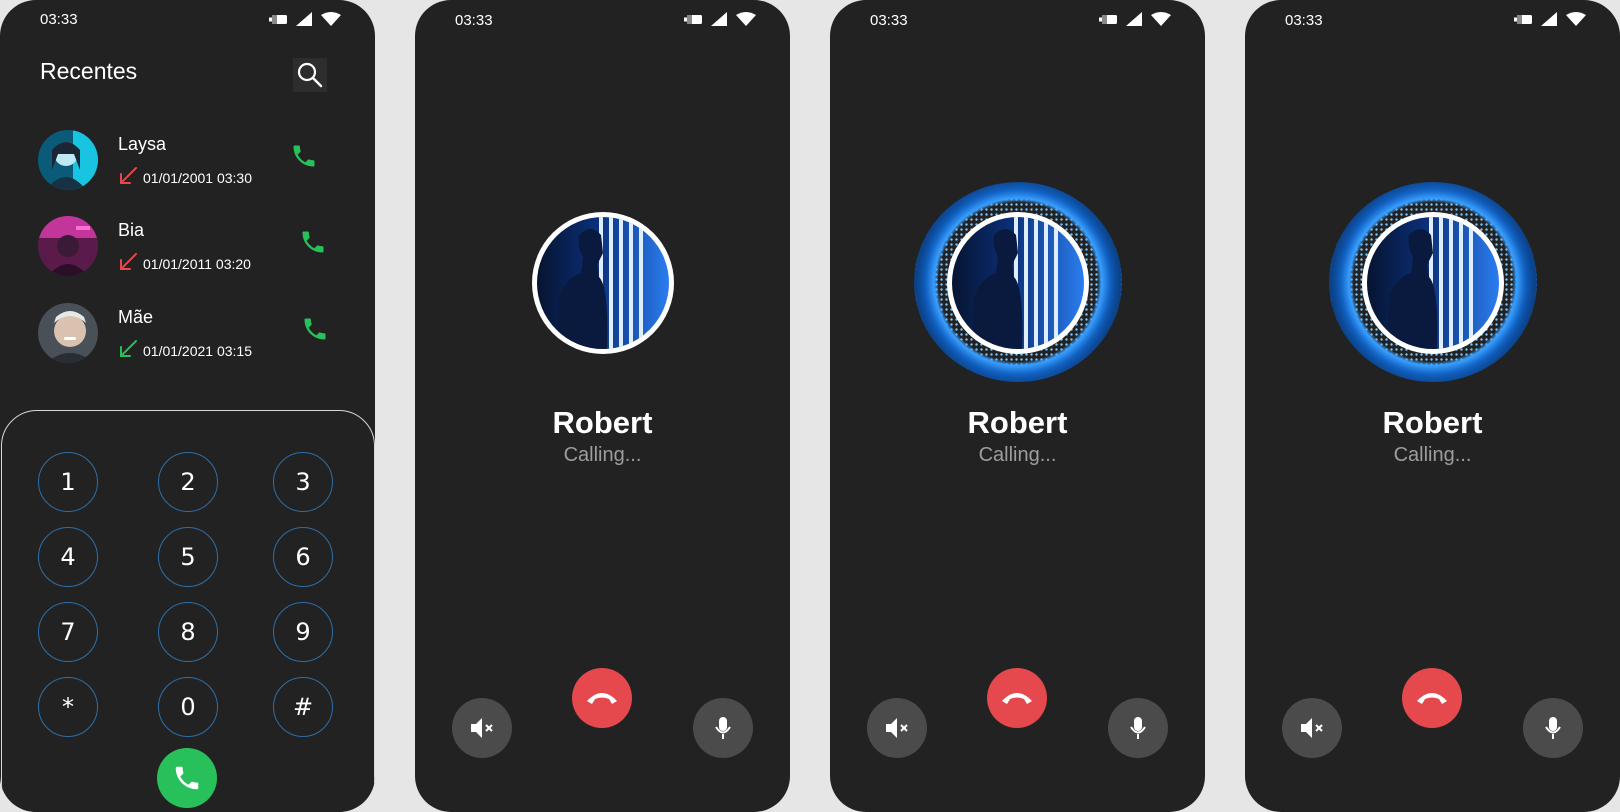 This screenshot has width=1620, height=812. What do you see at coordinates (188, 335) in the screenshot?
I see `list-item: Mãe 01/01/2021 03:15` at bounding box center [188, 335].